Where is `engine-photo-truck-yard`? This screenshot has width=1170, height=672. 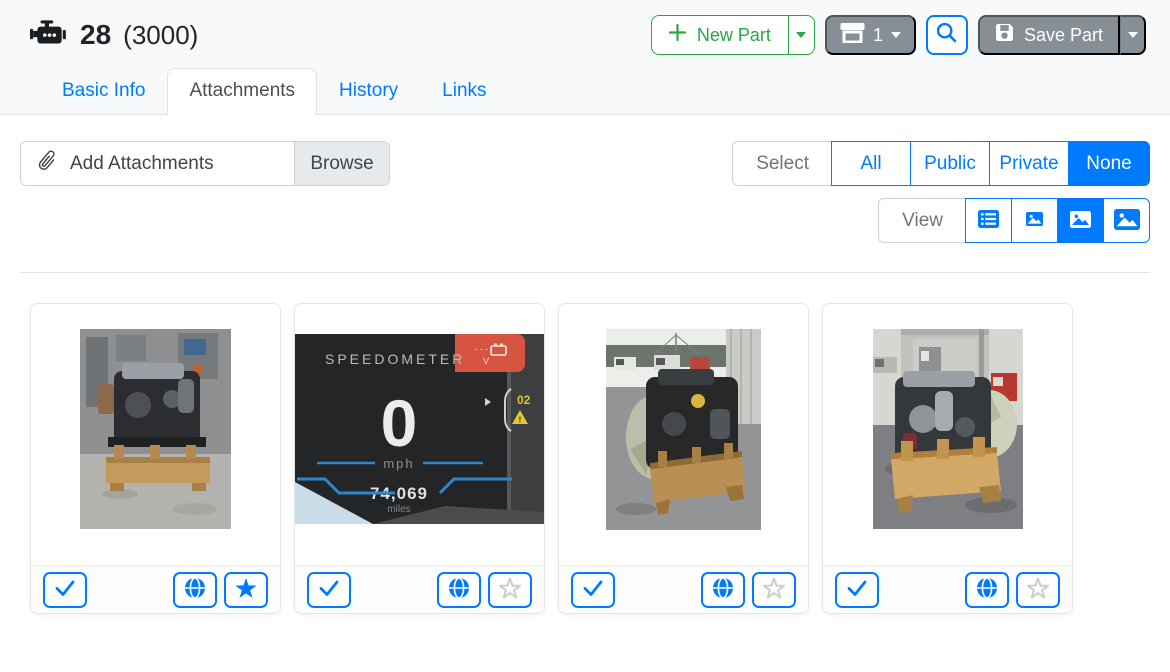 engine-photo-truck-yard is located at coordinates (683, 429).